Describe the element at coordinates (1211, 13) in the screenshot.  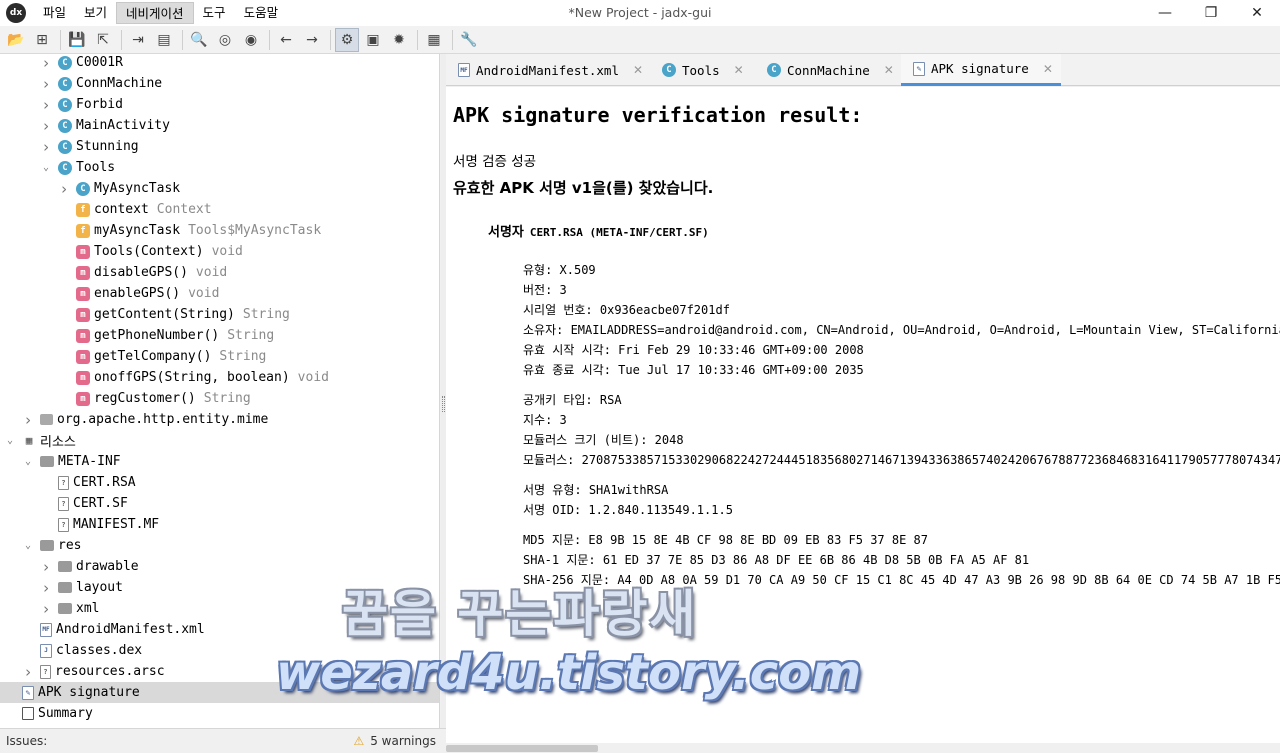
I see `restore-icon: ❐` at that location.